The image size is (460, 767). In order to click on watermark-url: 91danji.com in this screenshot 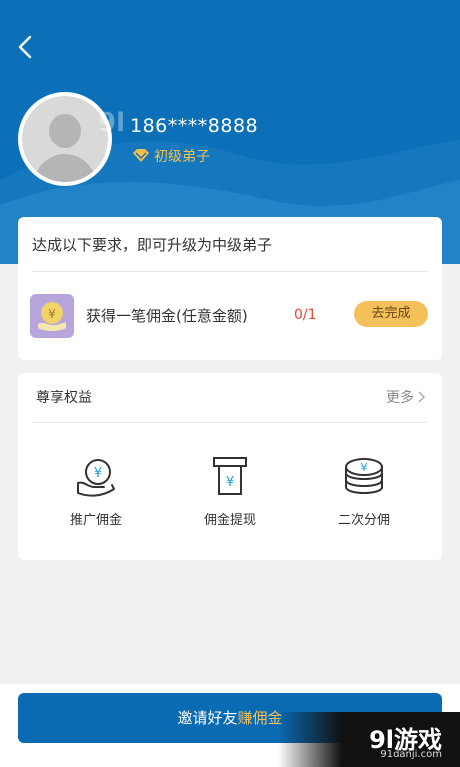, I will do `click(411, 754)`.